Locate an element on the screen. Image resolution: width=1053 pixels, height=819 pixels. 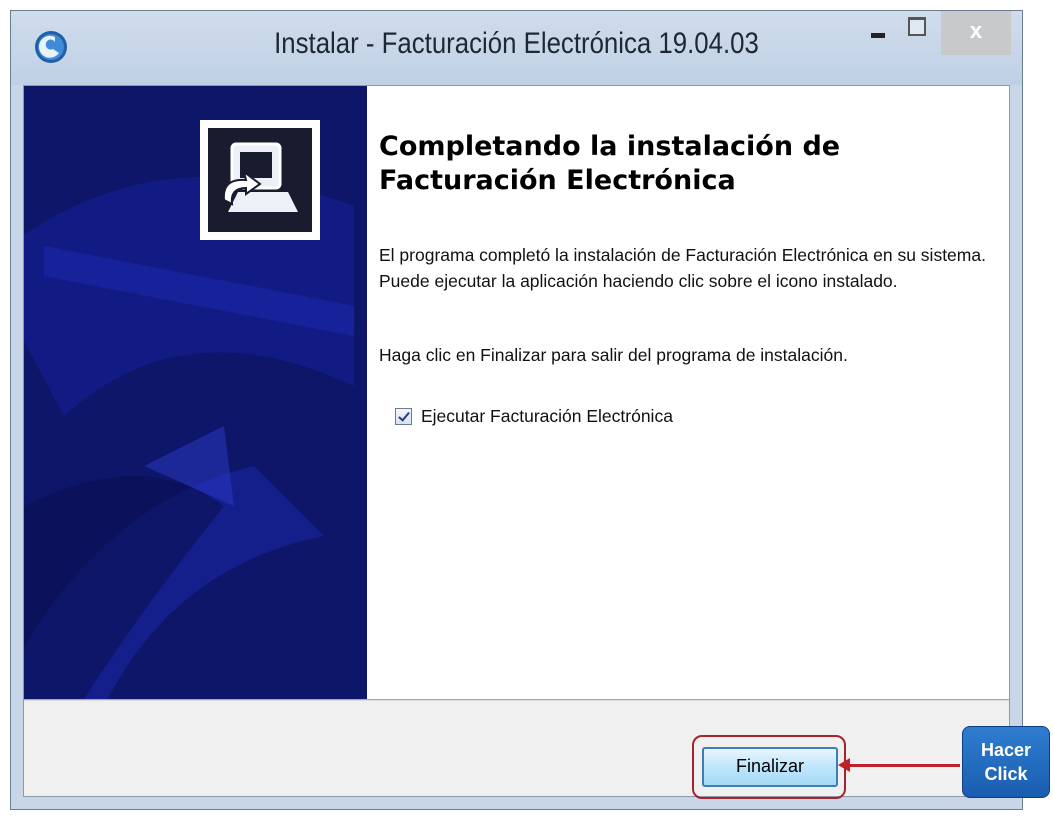
app-icon is located at coordinates (51, 47).